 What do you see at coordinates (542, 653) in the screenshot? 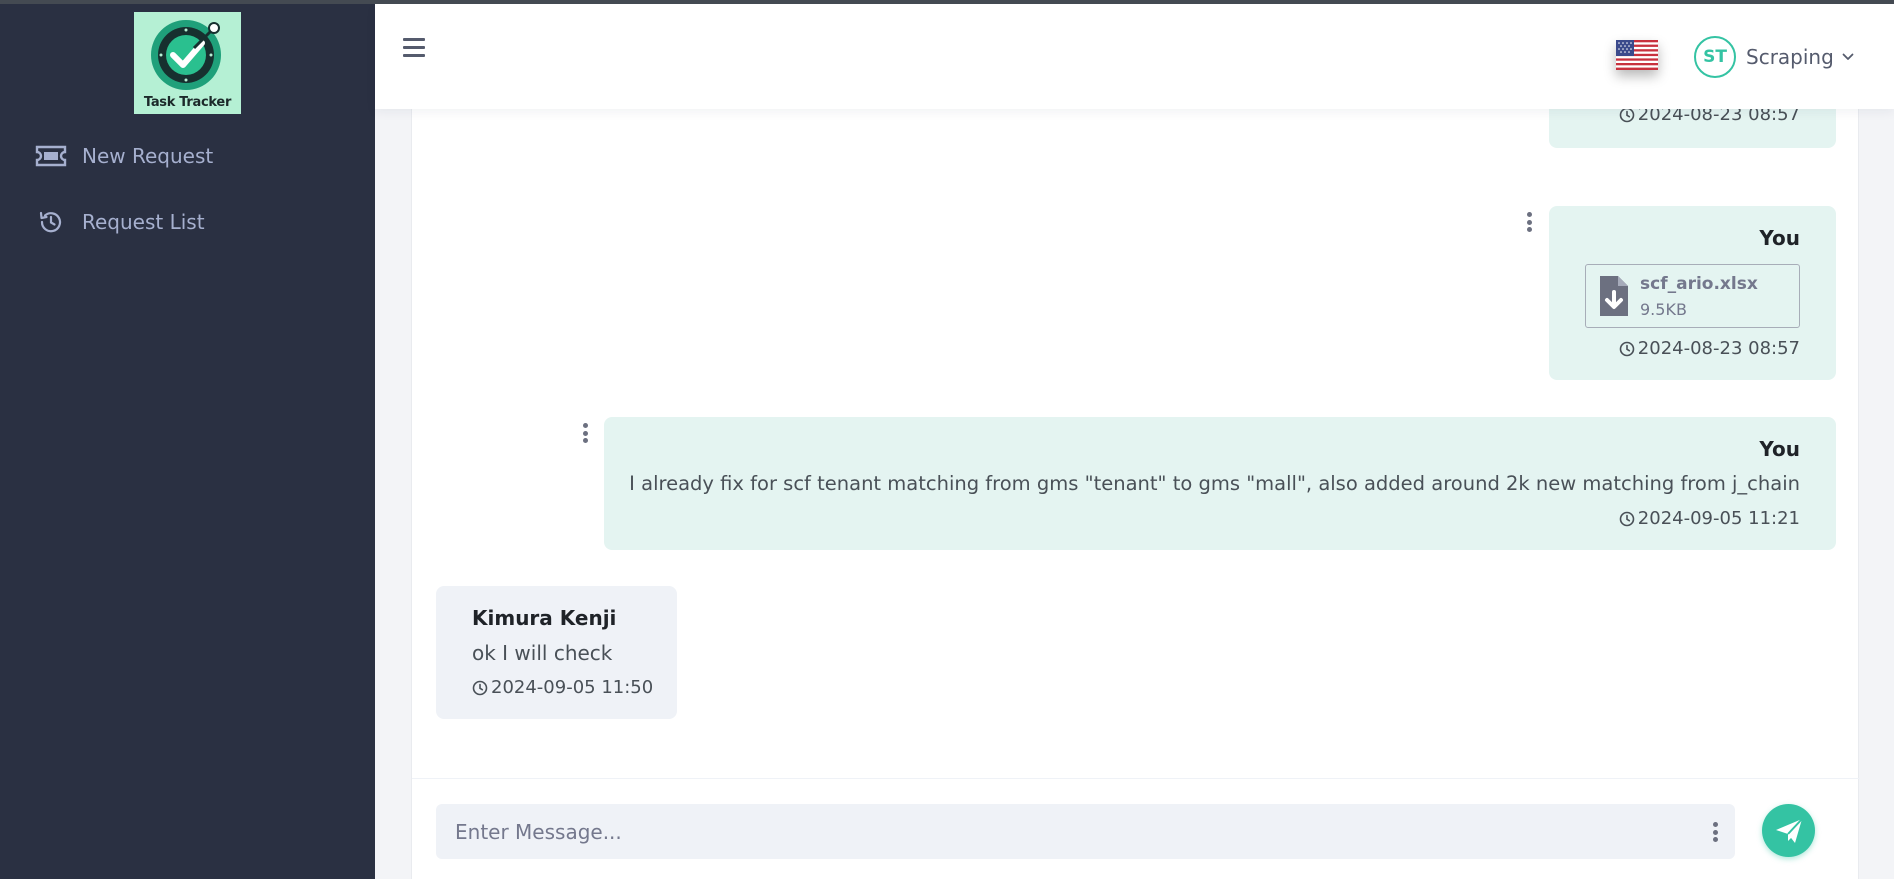
I see `message-text: ok I will check` at bounding box center [542, 653].